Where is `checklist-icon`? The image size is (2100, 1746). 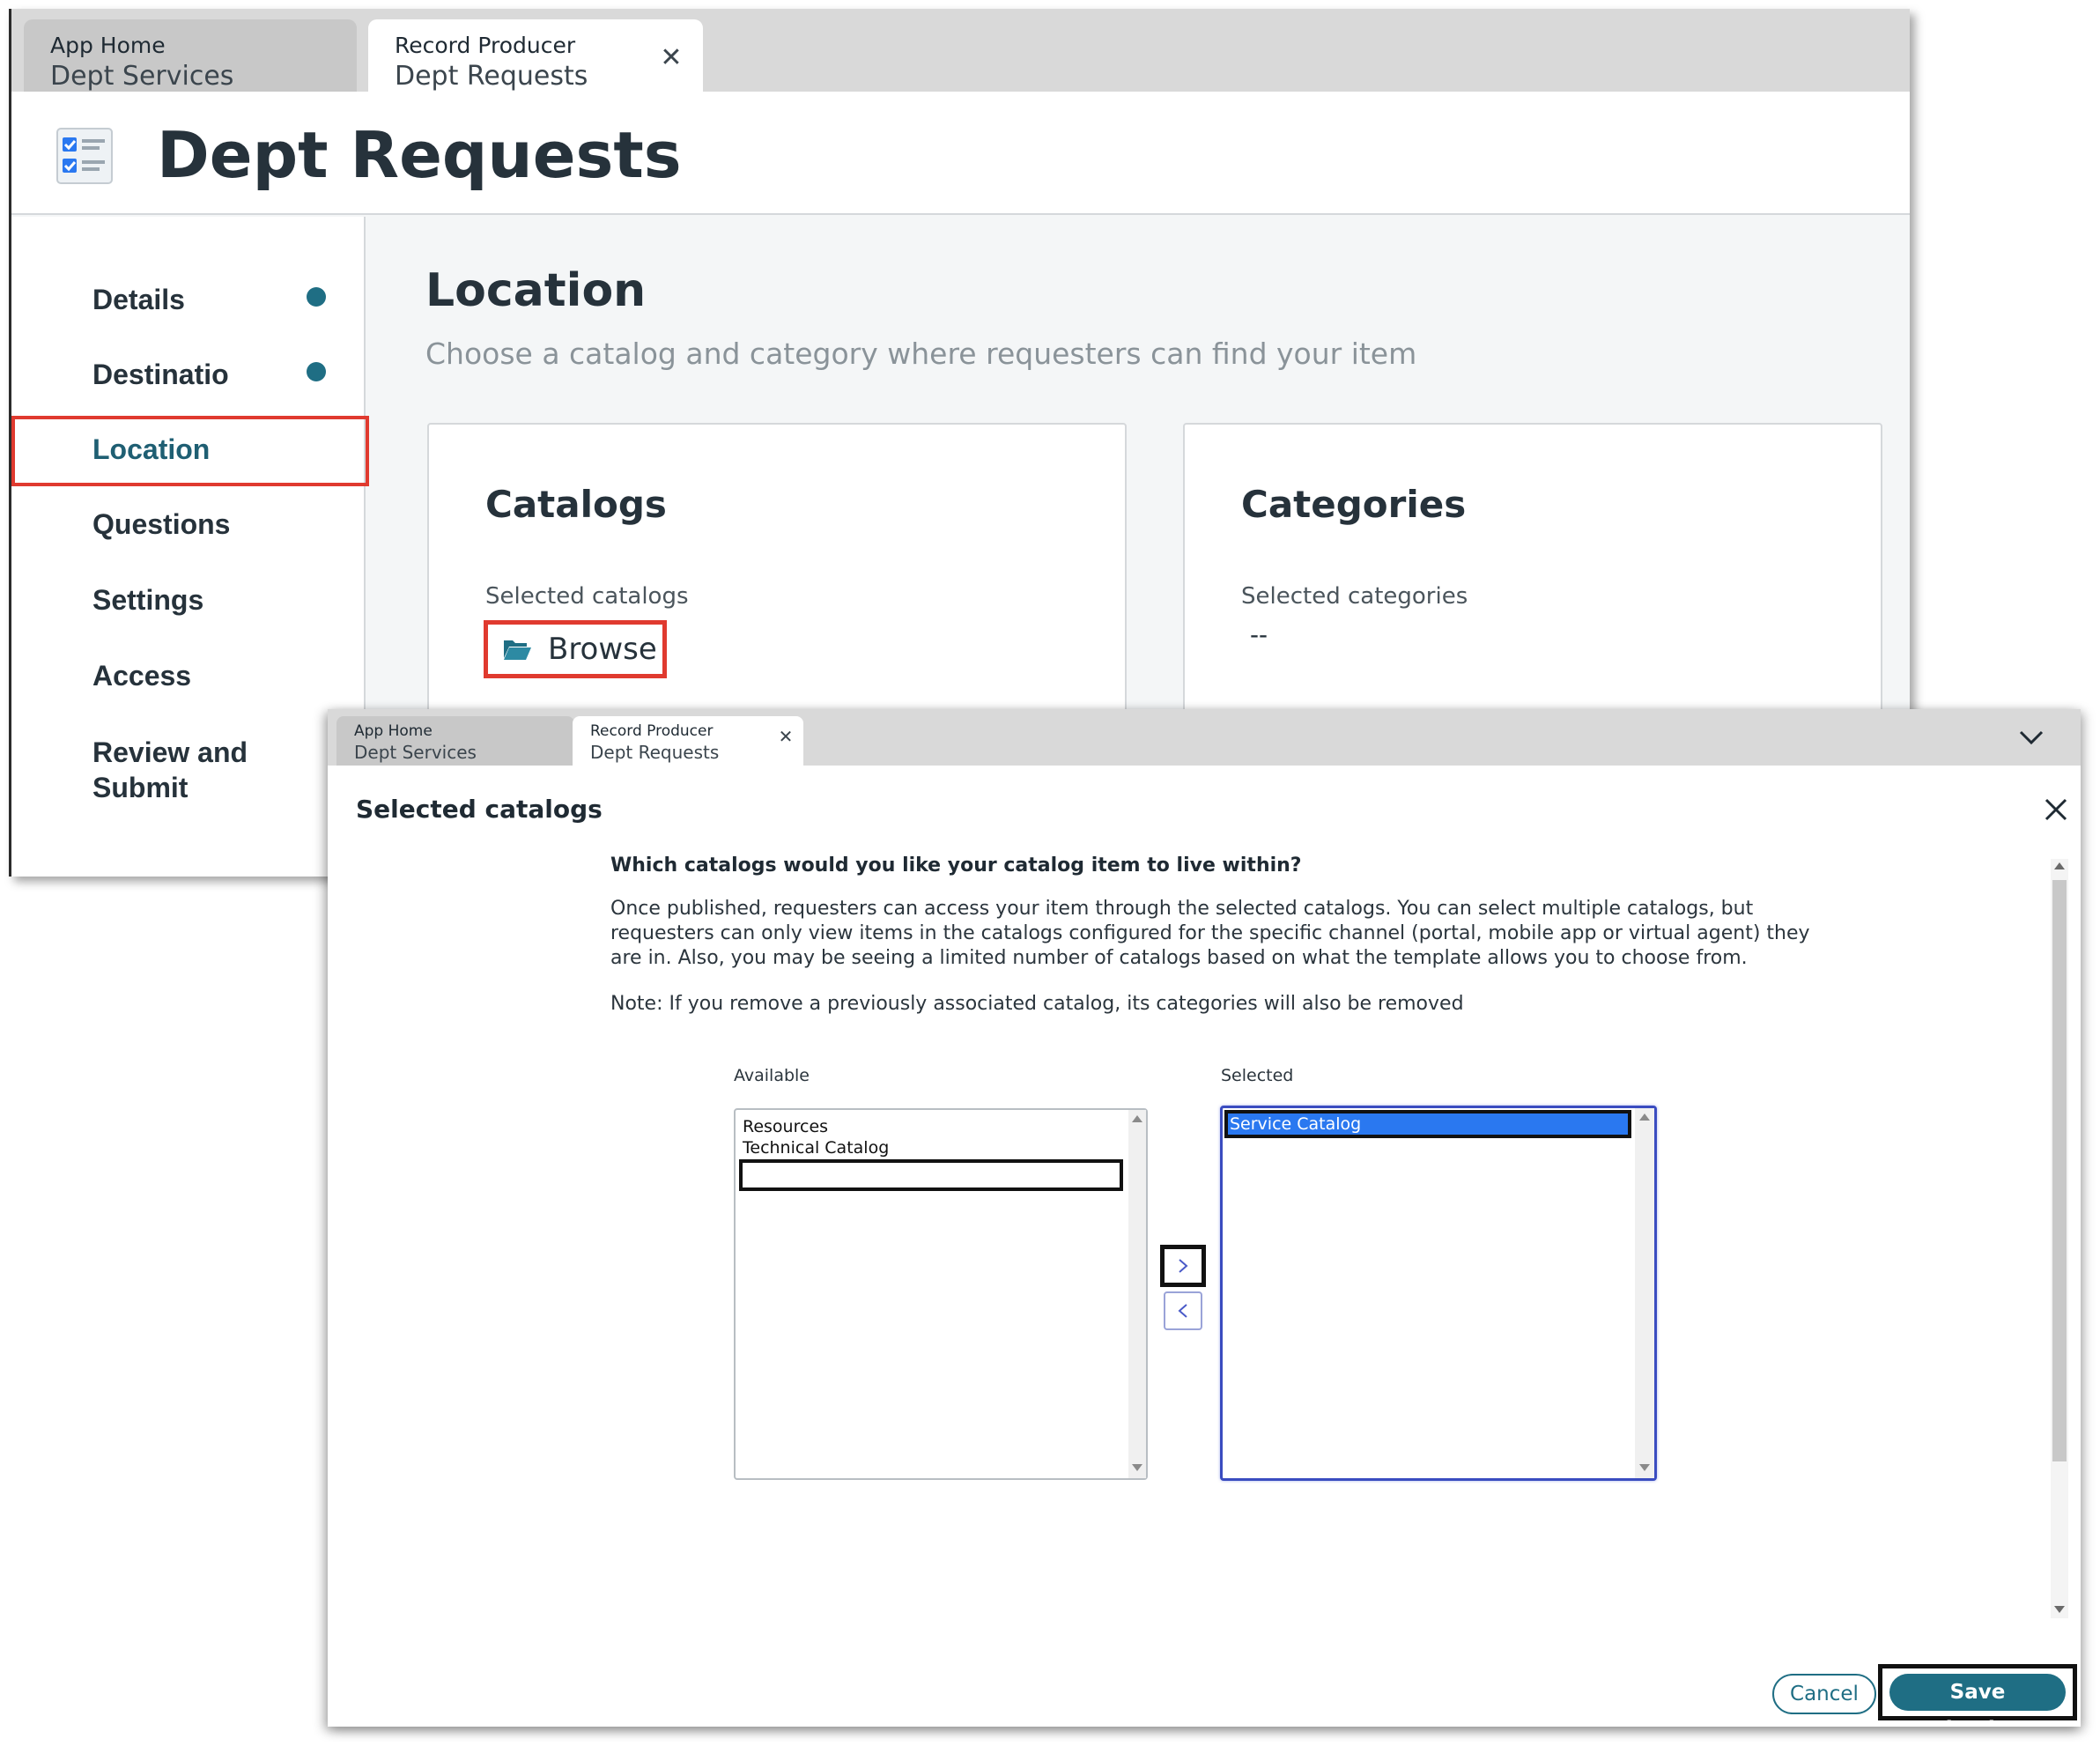 checklist-icon is located at coordinates (84, 156).